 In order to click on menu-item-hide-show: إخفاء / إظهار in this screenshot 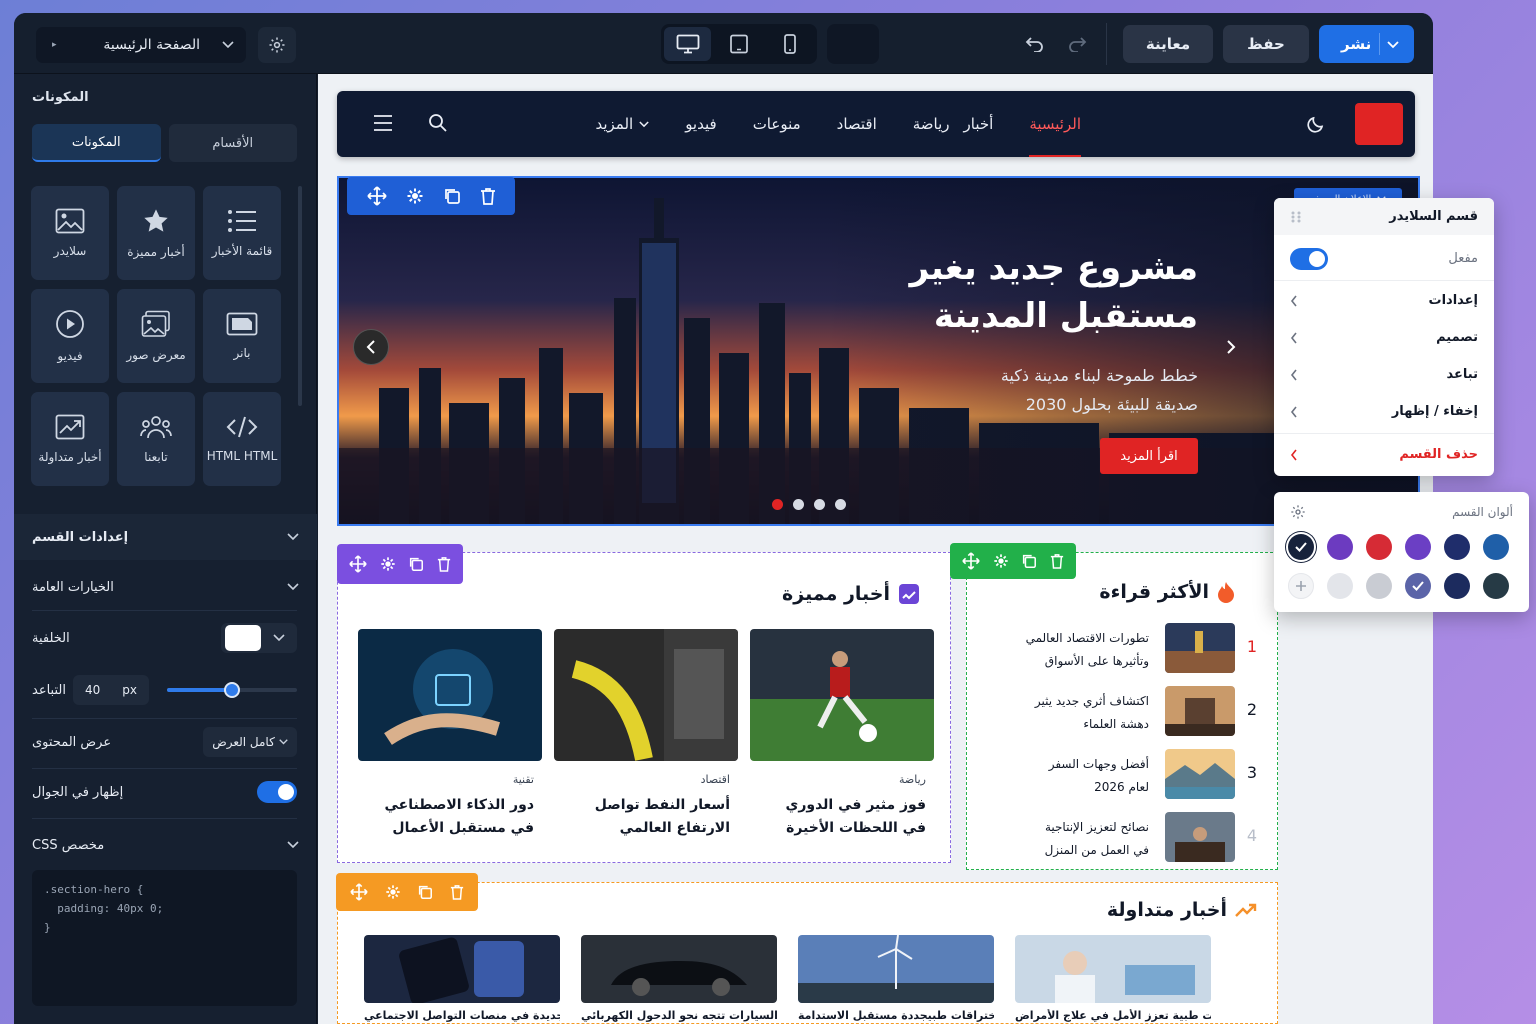, I will do `click(1384, 411)`.